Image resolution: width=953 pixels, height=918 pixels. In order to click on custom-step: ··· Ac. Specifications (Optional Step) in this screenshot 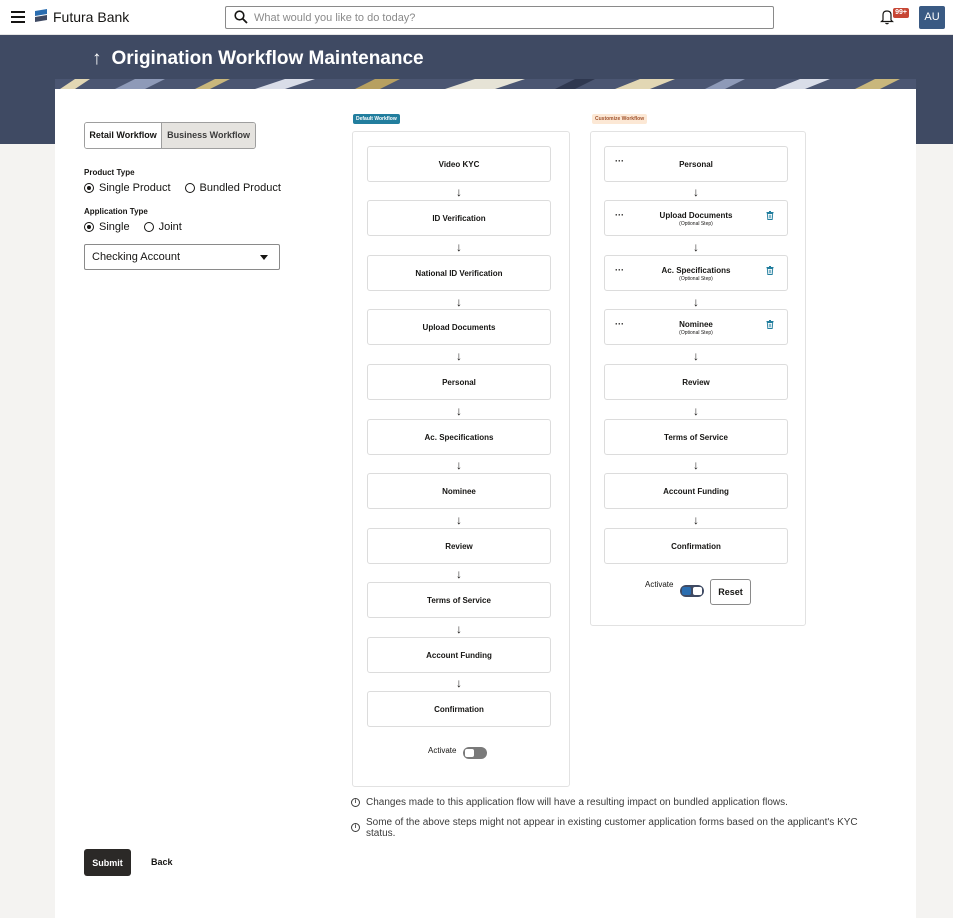, I will do `click(696, 273)`.